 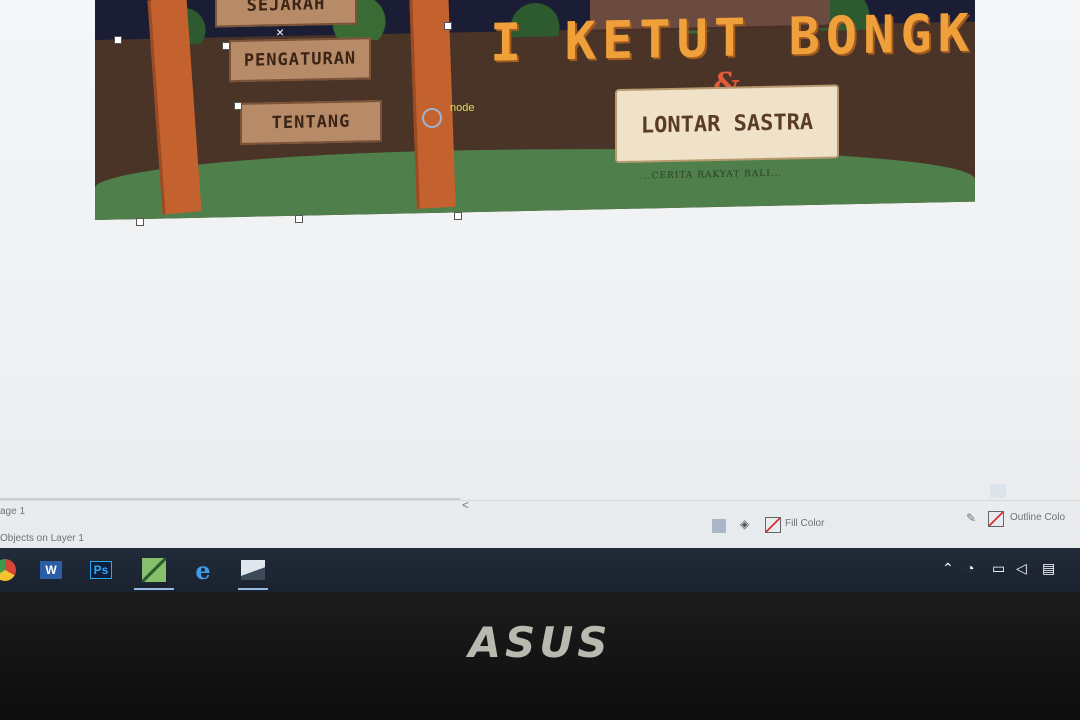 What do you see at coordinates (805, 523) in the screenshot?
I see `fill-color-label: Fill Color` at bounding box center [805, 523].